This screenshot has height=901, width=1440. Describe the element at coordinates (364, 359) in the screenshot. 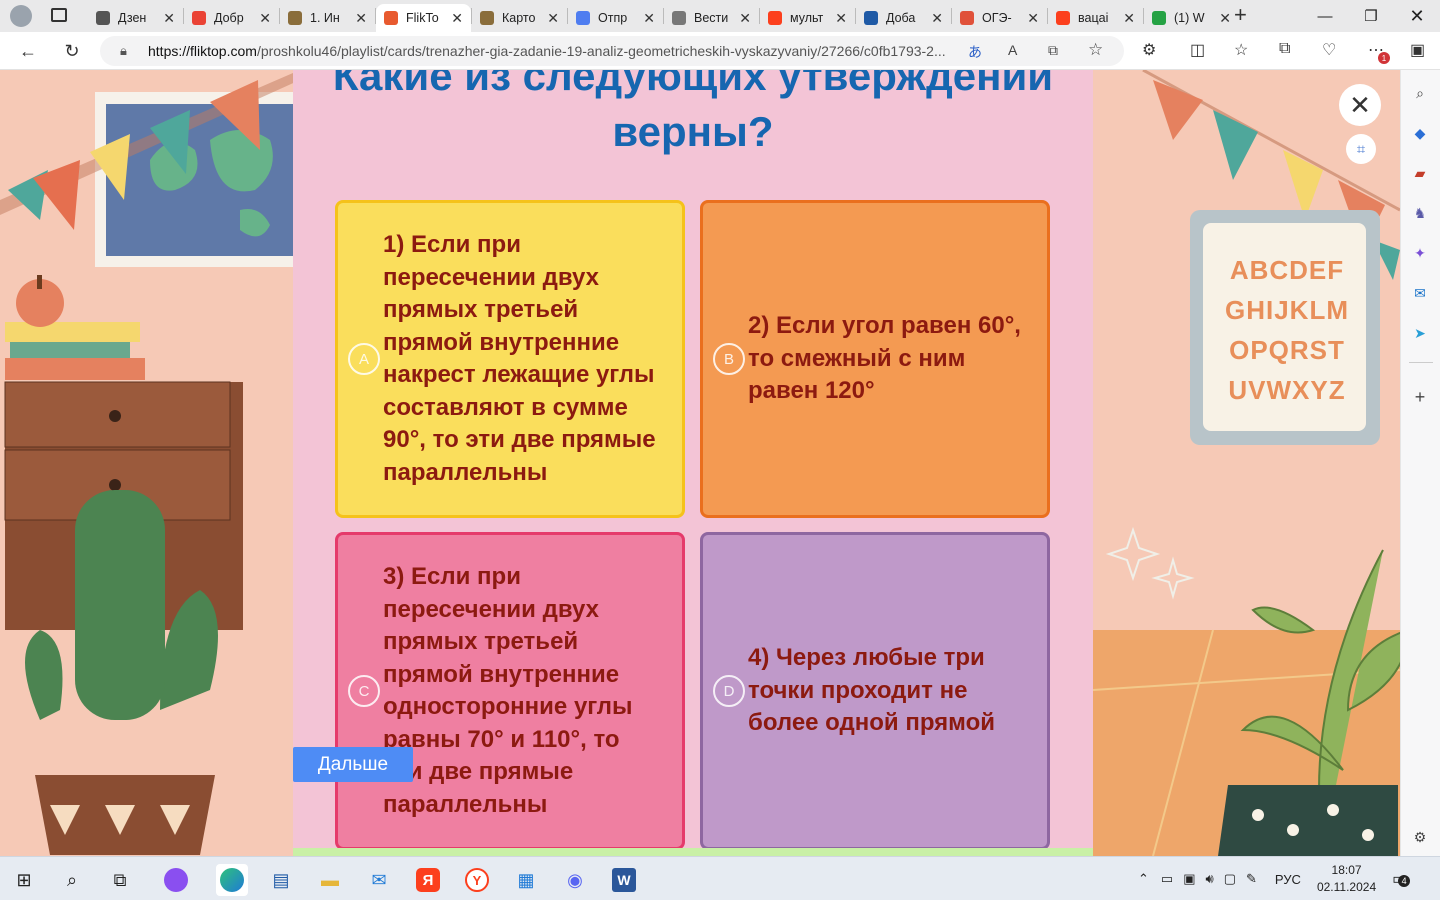

I see `option-letter: A` at that location.